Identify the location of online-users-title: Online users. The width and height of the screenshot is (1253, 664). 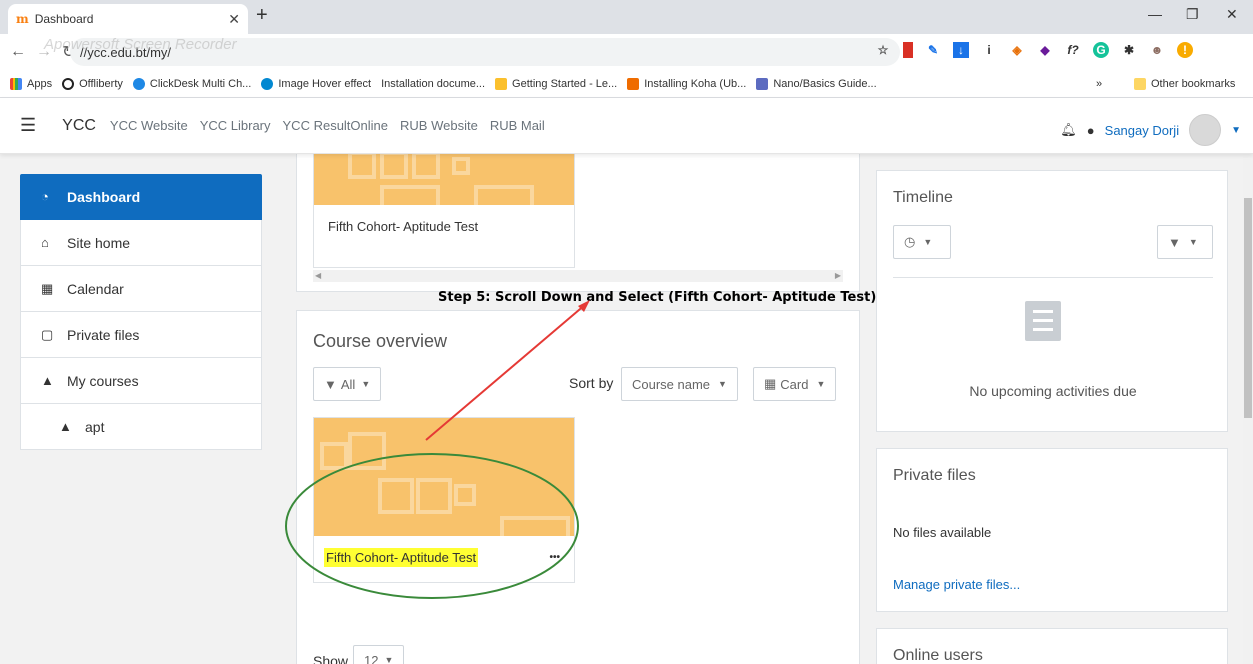
(938, 655).